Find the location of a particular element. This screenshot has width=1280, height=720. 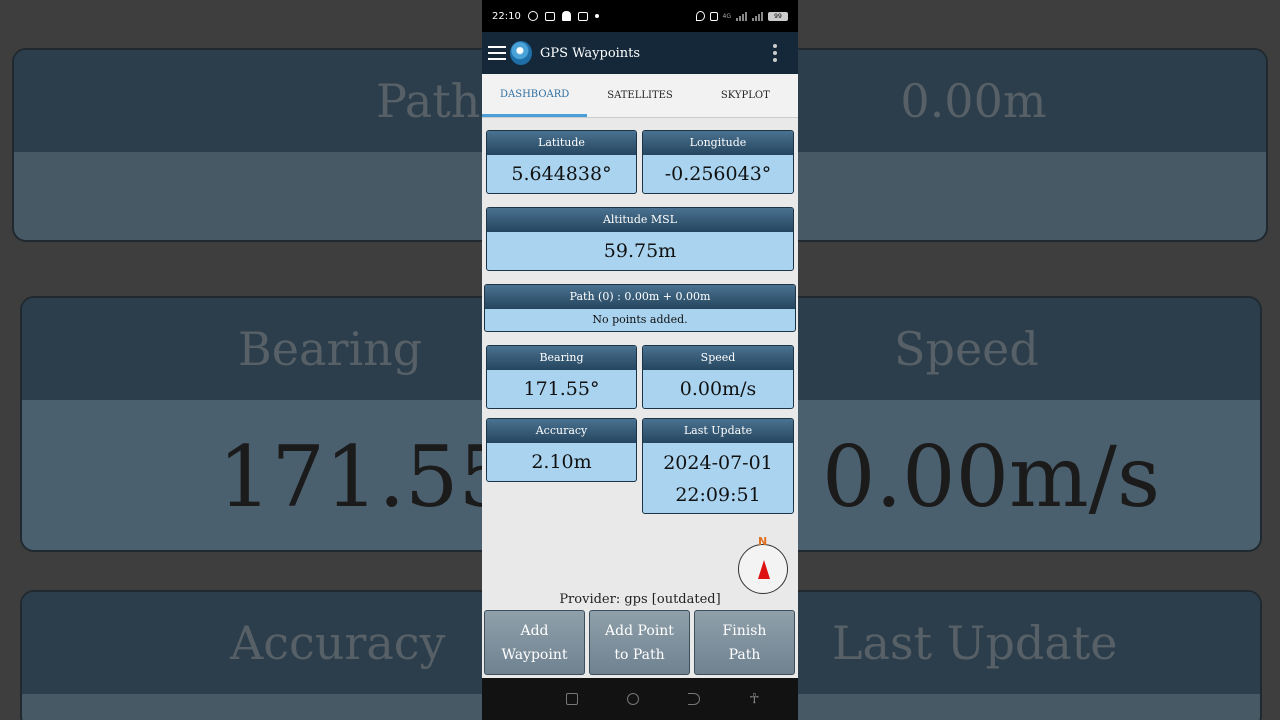

latitude-value: 5.644838° is located at coordinates (561, 174).